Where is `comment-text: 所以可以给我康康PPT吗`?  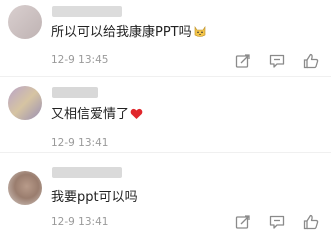 comment-text: 所以可以给我康康PPT吗 is located at coordinates (129, 34).